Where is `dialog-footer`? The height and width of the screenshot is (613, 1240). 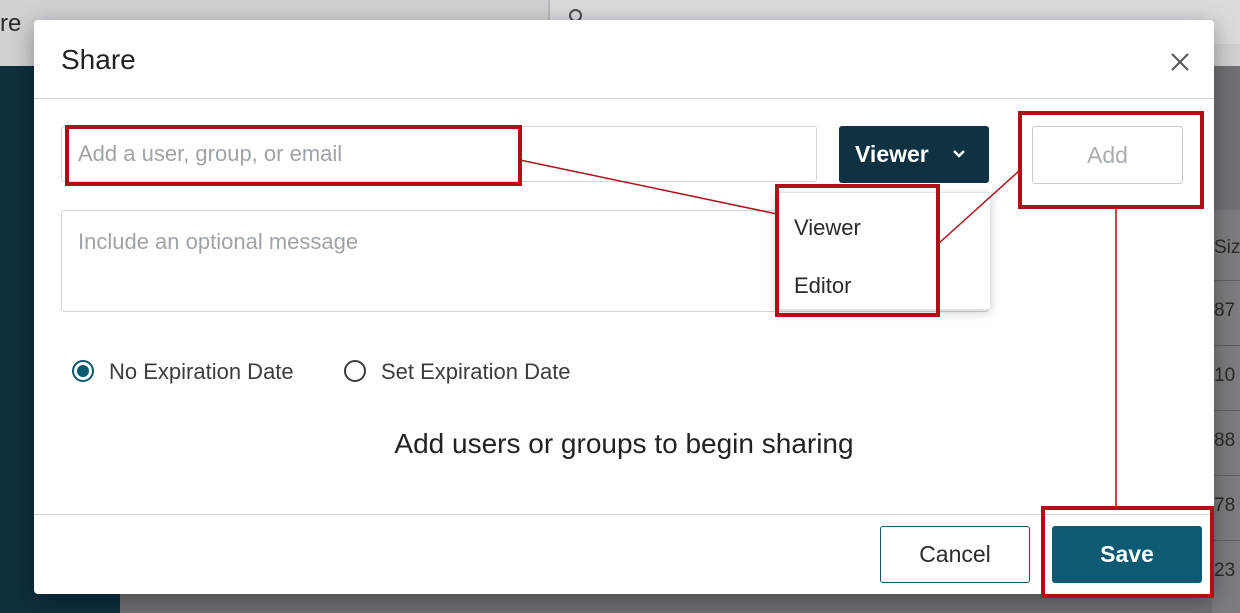
dialog-footer is located at coordinates (624, 554).